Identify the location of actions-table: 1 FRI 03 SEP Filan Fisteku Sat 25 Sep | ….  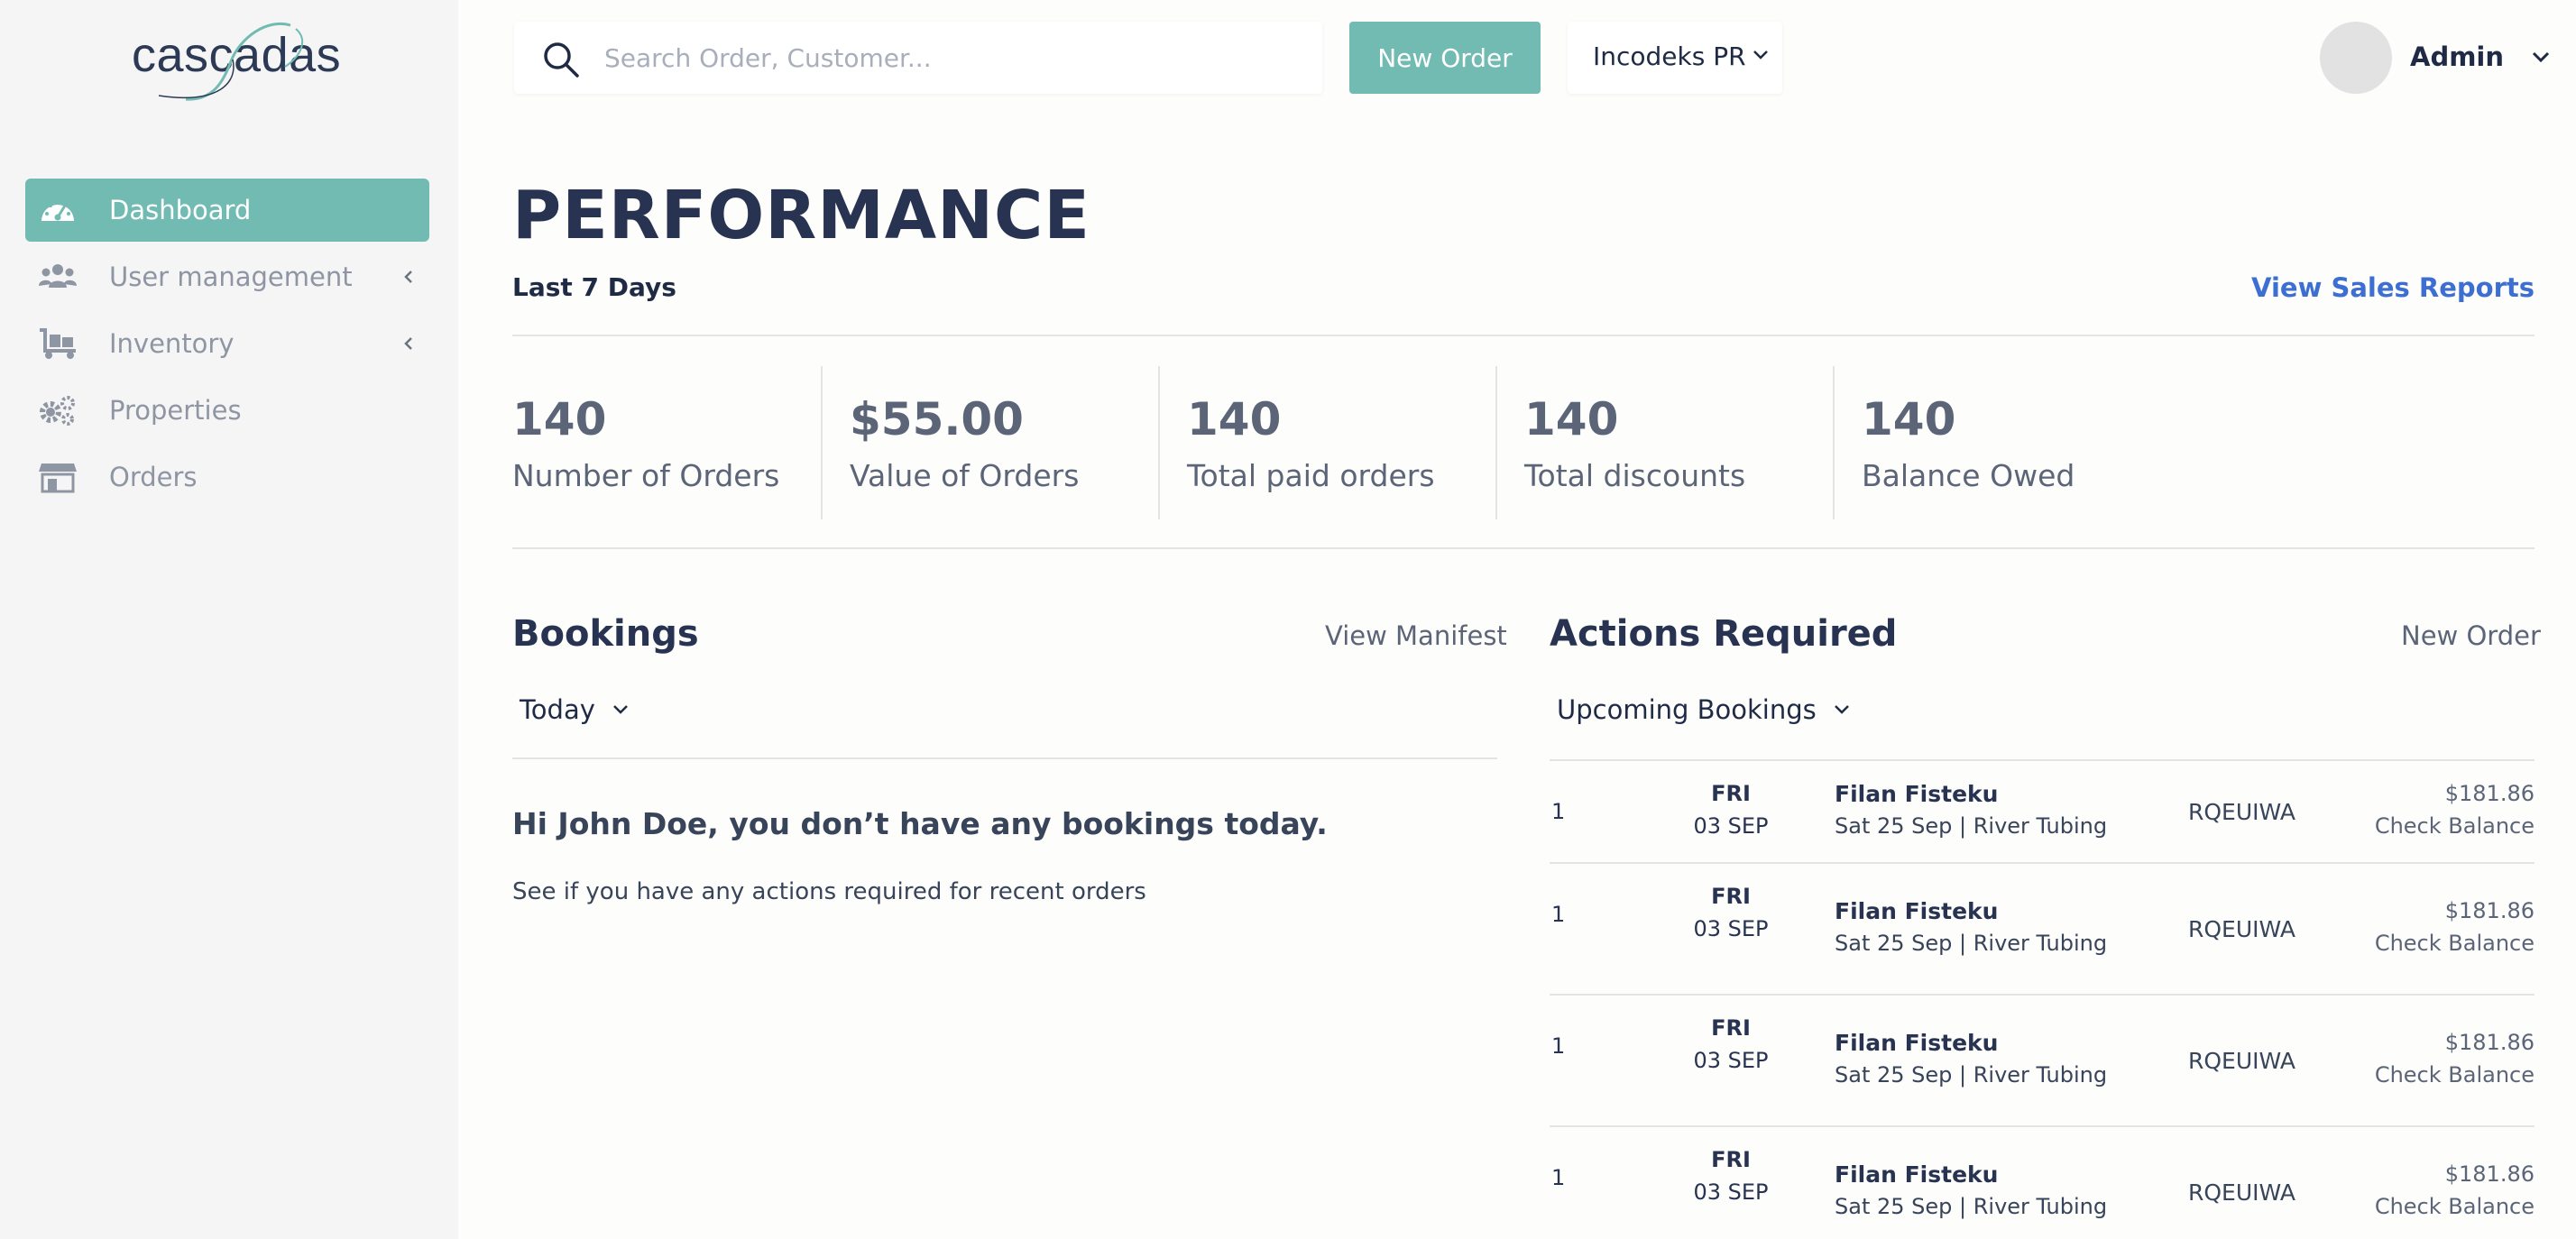
(2043, 999).